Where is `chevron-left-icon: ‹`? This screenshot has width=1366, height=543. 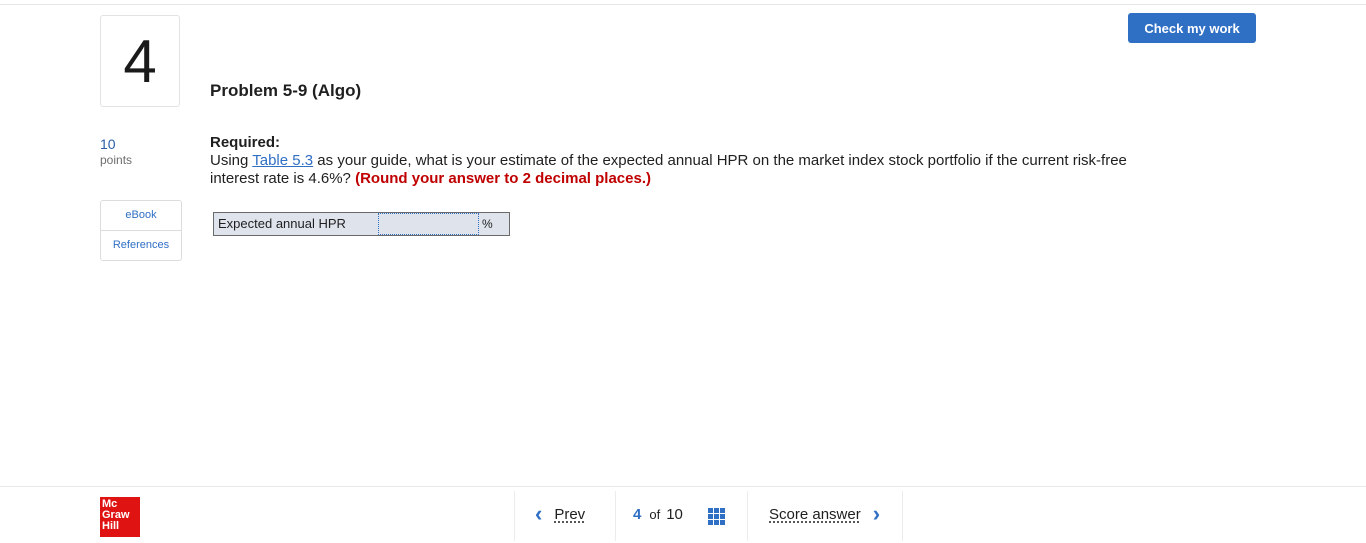 chevron-left-icon: ‹ is located at coordinates (539, 513).